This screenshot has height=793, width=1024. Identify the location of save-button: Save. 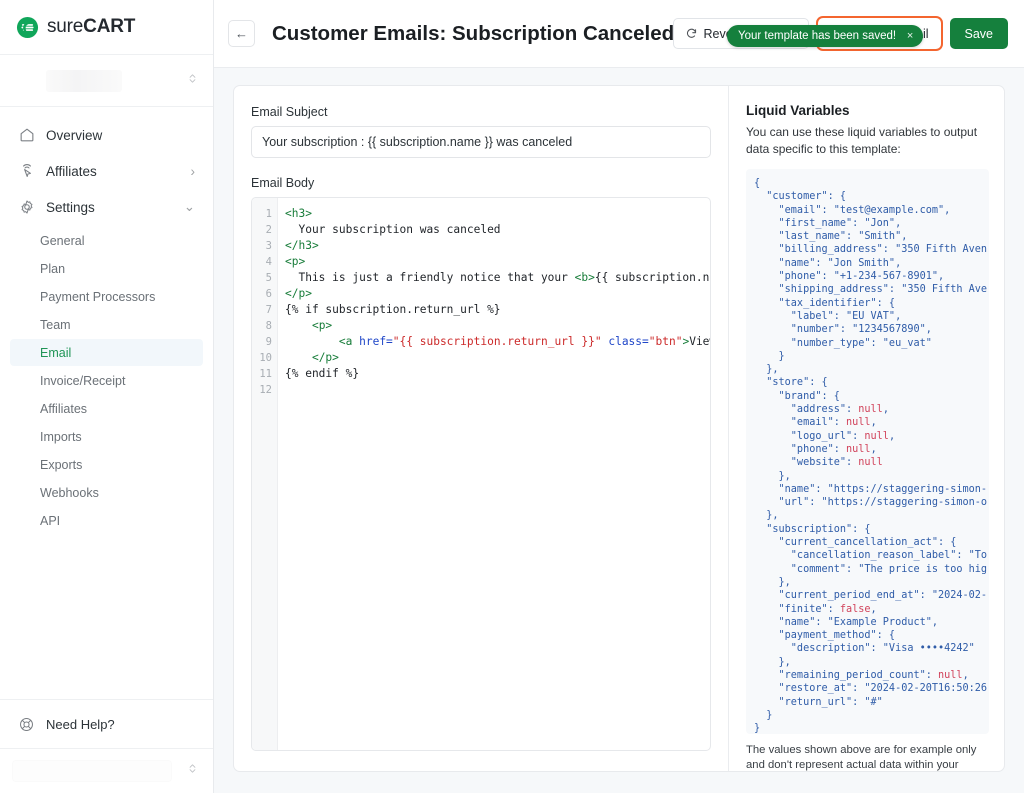
(978, 33).